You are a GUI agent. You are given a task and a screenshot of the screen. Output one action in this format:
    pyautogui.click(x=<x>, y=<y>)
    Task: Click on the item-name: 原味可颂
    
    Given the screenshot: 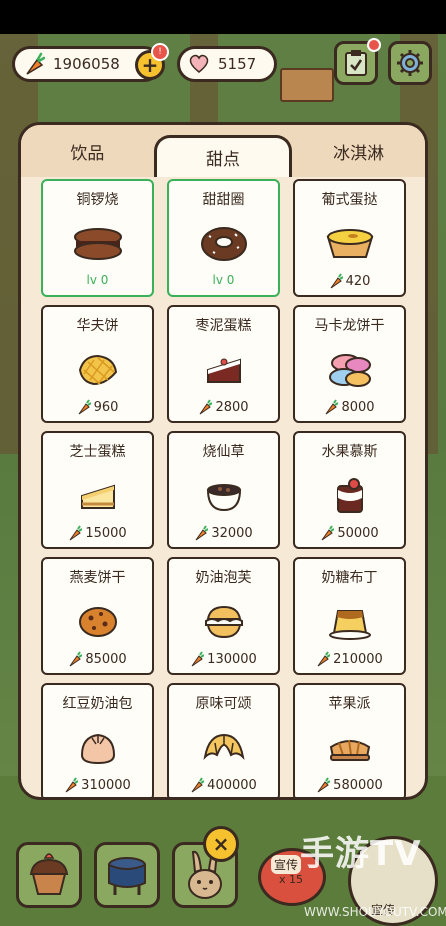 What is the action you would take?
    pyautogui.click(x=223, y=704)
    